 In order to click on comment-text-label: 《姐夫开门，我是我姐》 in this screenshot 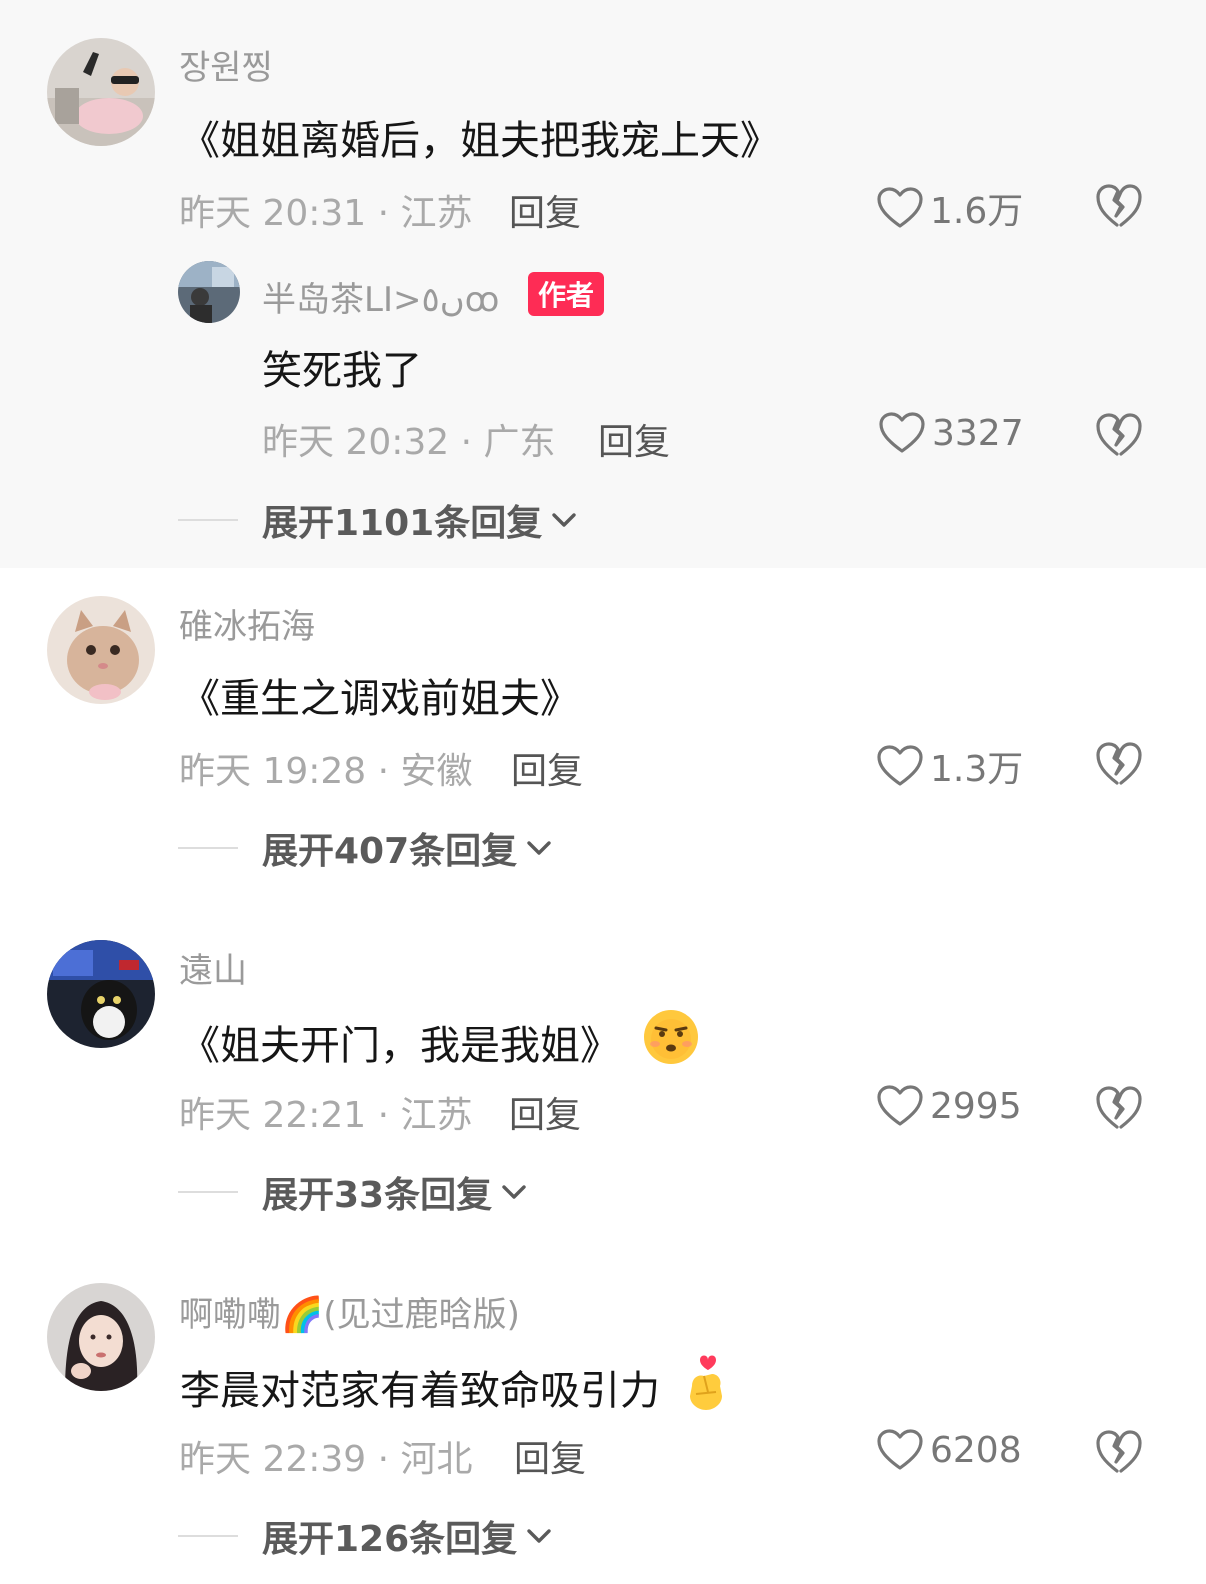, I will do `click(400, 1046)`.